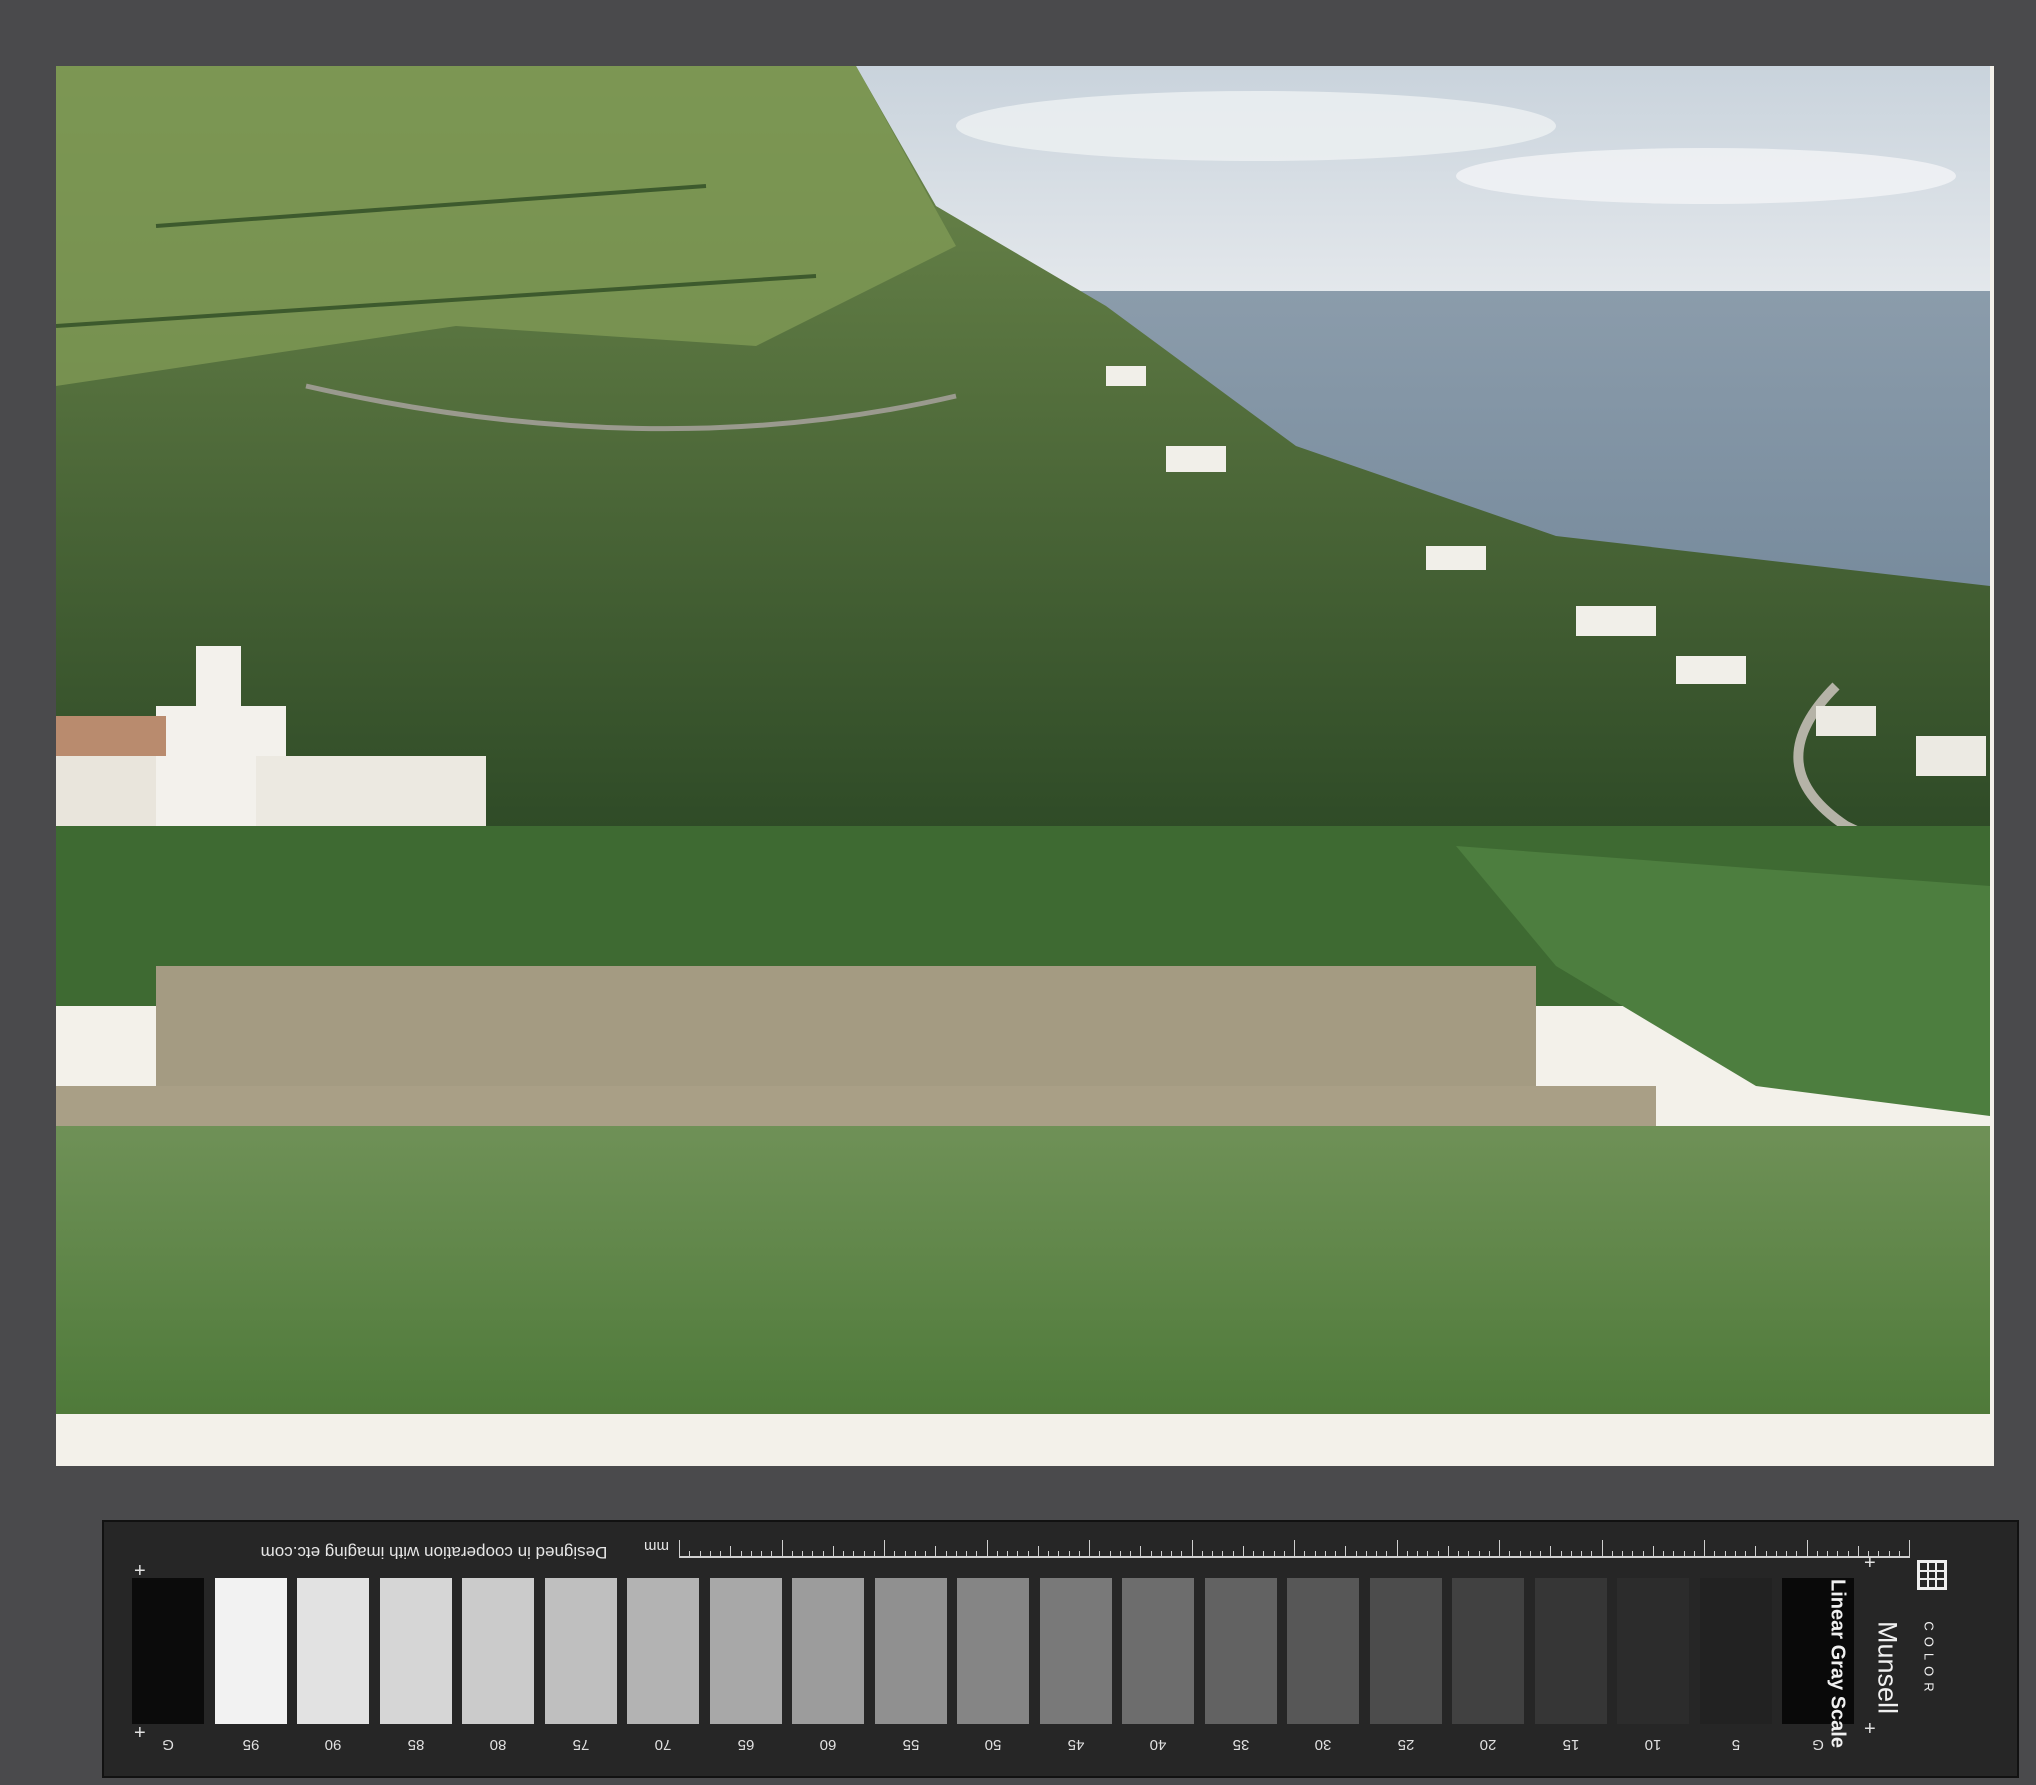 The width and height of the screenshot is (2036, 1785). I want to click on patch-label: 85, so click(415, 1744).